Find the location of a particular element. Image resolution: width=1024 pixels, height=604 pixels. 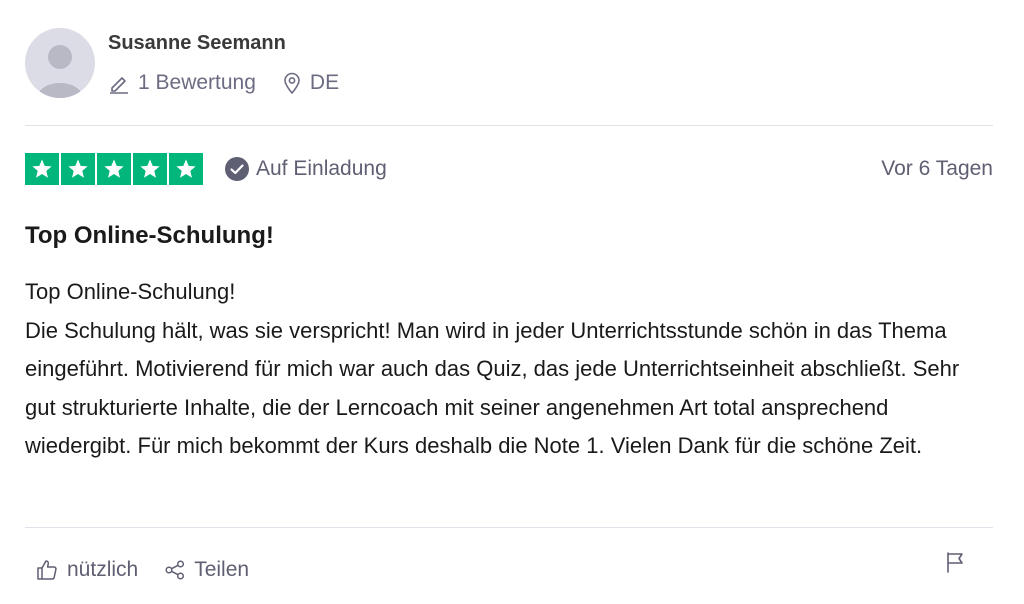

flag-icon is located at coordinates (955, 562).